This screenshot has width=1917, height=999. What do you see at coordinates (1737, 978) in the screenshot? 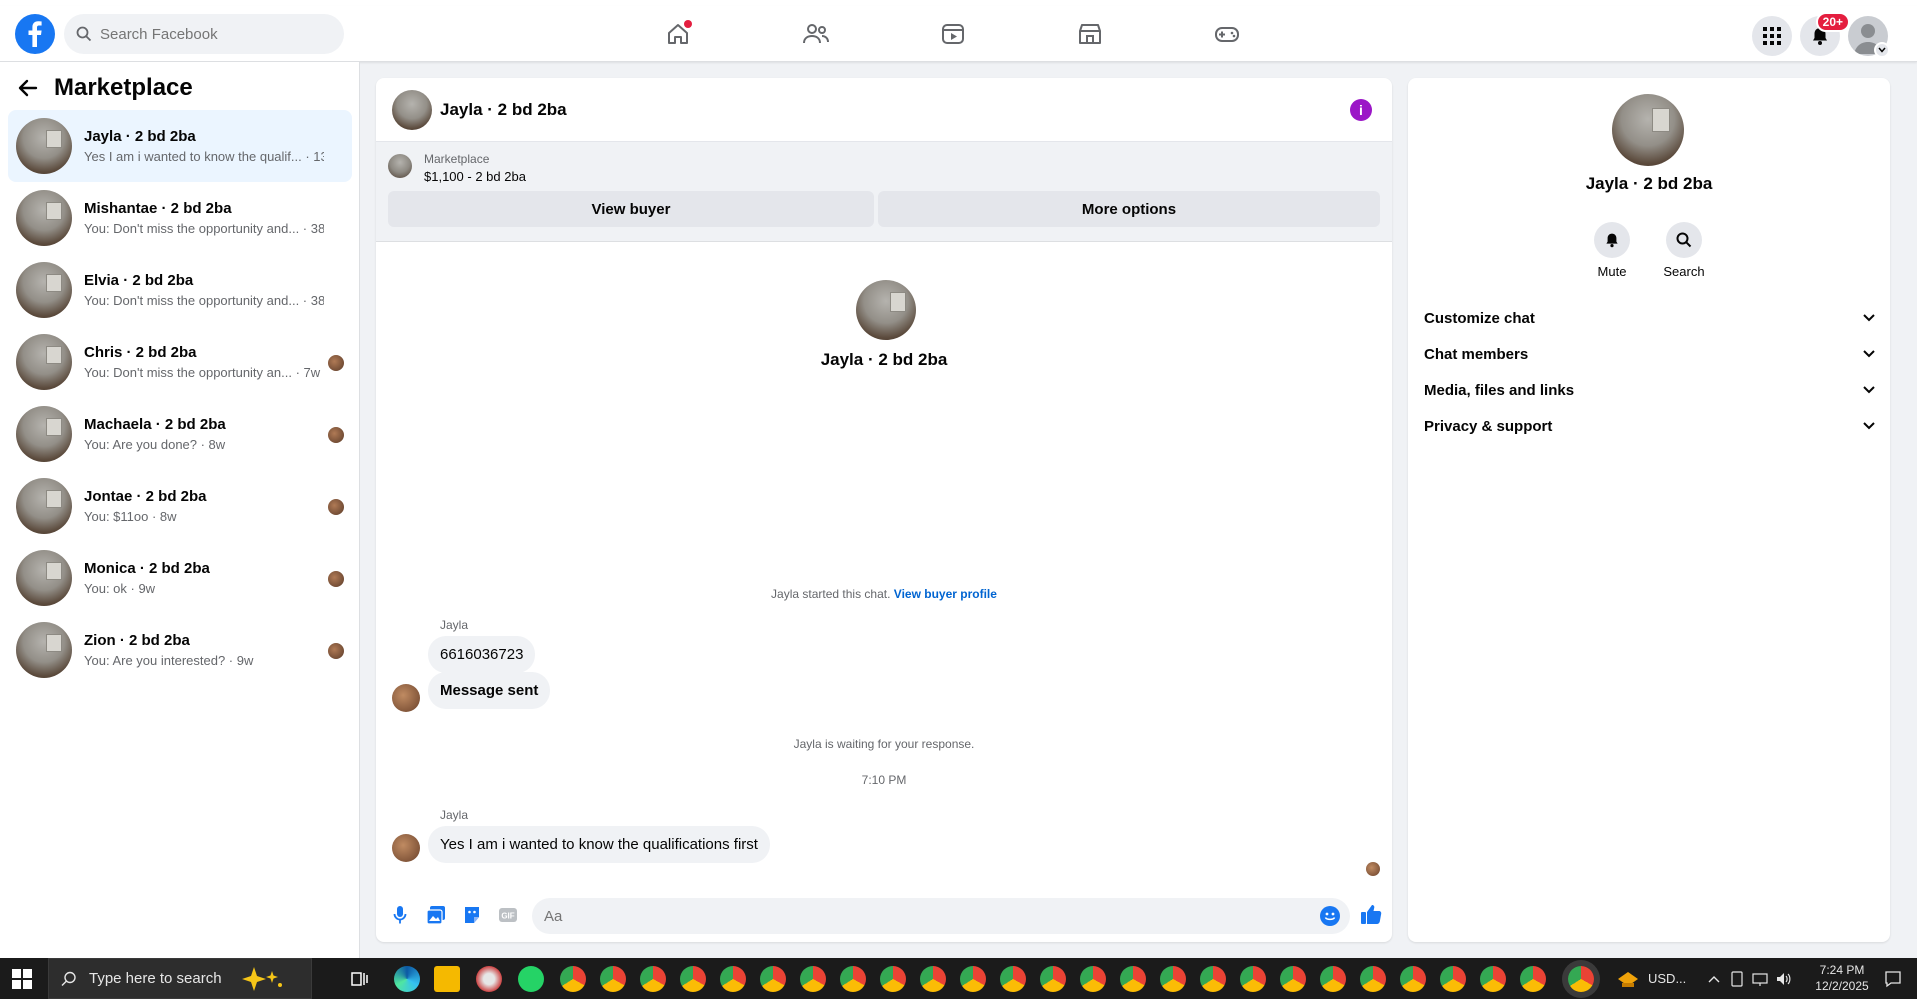
I see `device-icon` at bounding box center [1737, 978].